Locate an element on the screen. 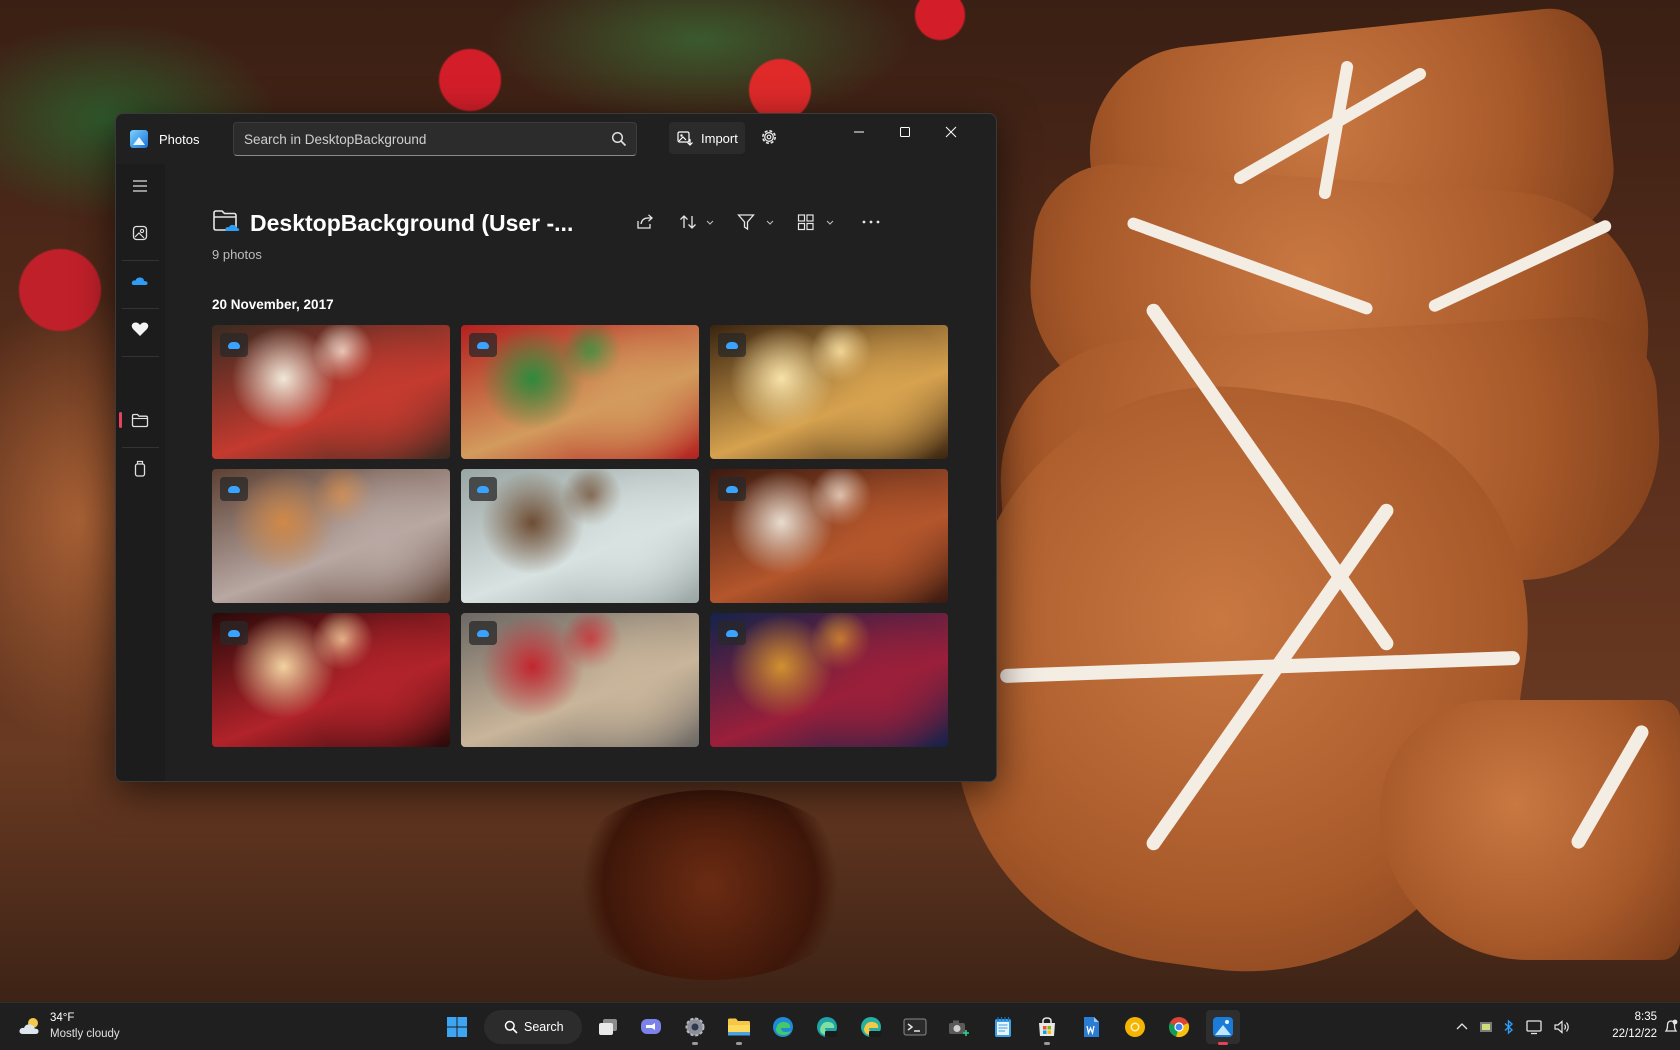 This screenshot has width=1680, height=1050. heart-favorites-icon is located at coordinates (140, 329).